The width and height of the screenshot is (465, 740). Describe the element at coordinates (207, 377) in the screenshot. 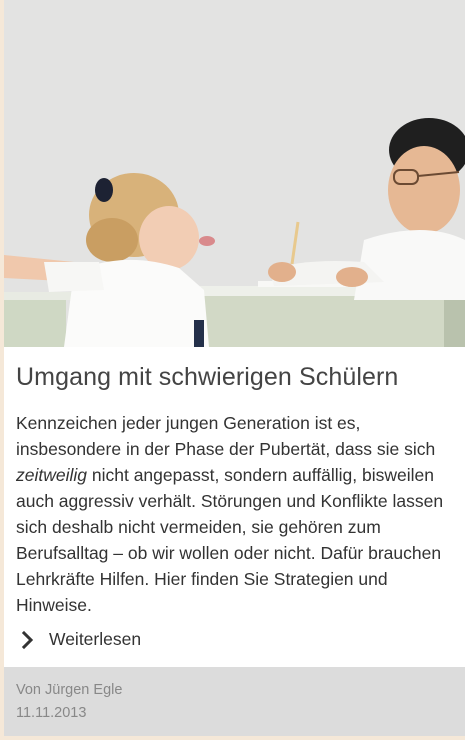

I see `article-title: Umgang mit schwierigen Schülern` at that location.